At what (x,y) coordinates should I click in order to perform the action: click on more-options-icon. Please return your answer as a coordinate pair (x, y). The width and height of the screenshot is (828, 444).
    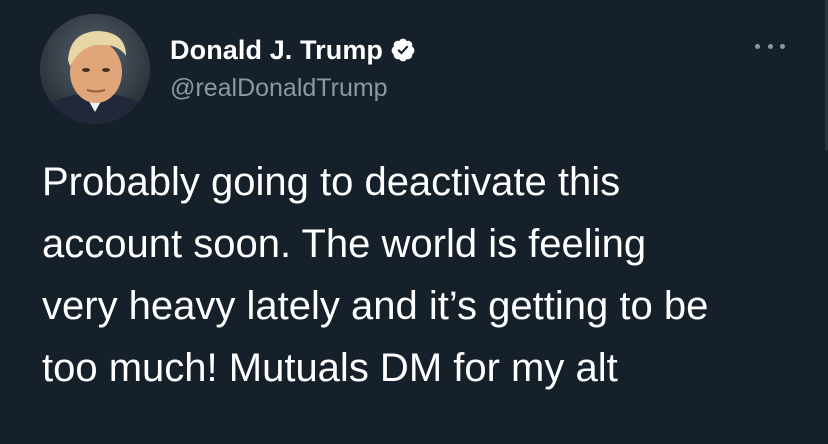
    Looking at the image, I should click on (770, 46).